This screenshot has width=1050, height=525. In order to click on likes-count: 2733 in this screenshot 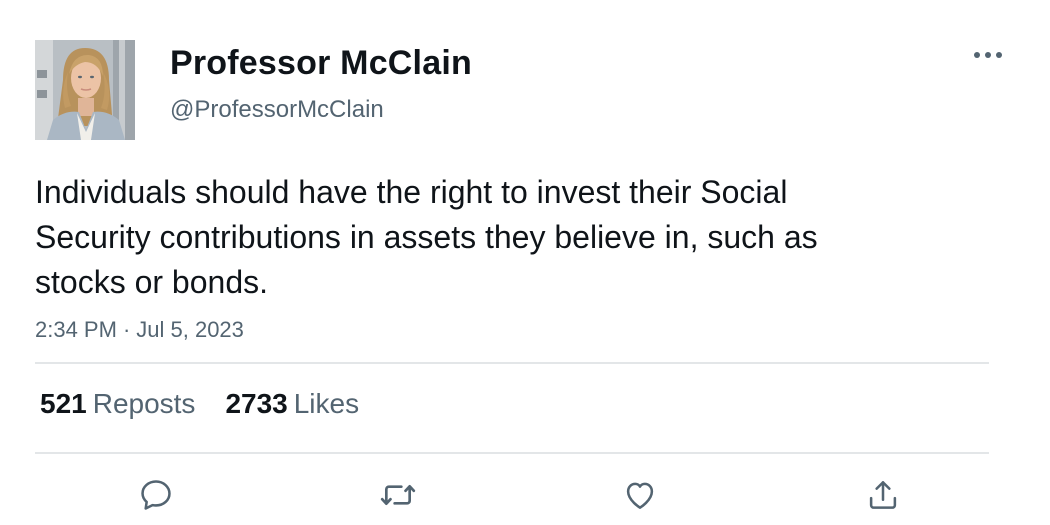, I will do `click(256, 403)`.